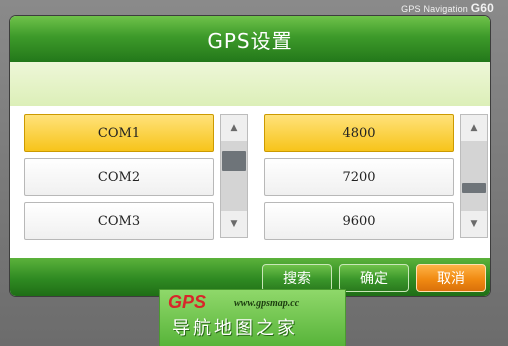  I want to click on baud-option-9600: 9600, so click(359, 221).